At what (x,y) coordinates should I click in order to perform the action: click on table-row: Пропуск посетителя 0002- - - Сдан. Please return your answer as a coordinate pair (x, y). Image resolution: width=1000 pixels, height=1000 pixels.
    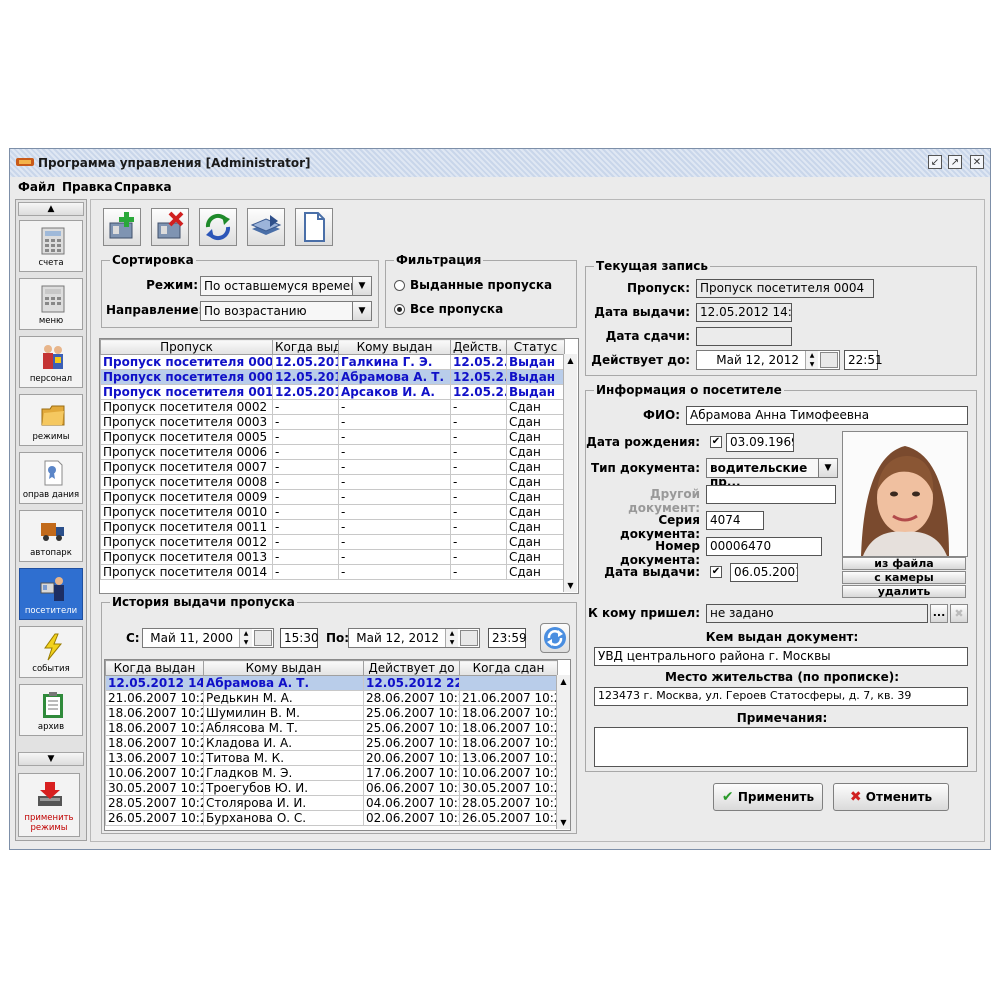
    Looking at the image, I should click on (332, 407).